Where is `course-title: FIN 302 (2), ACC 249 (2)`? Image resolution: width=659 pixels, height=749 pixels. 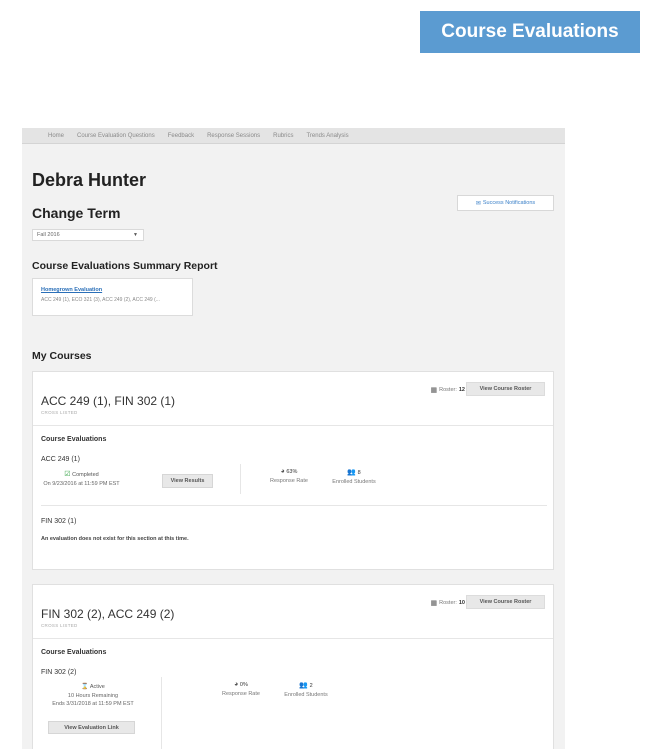
course-title: FIN 302 (2), ACC 249 (2) is located at coordinates (108, 614).